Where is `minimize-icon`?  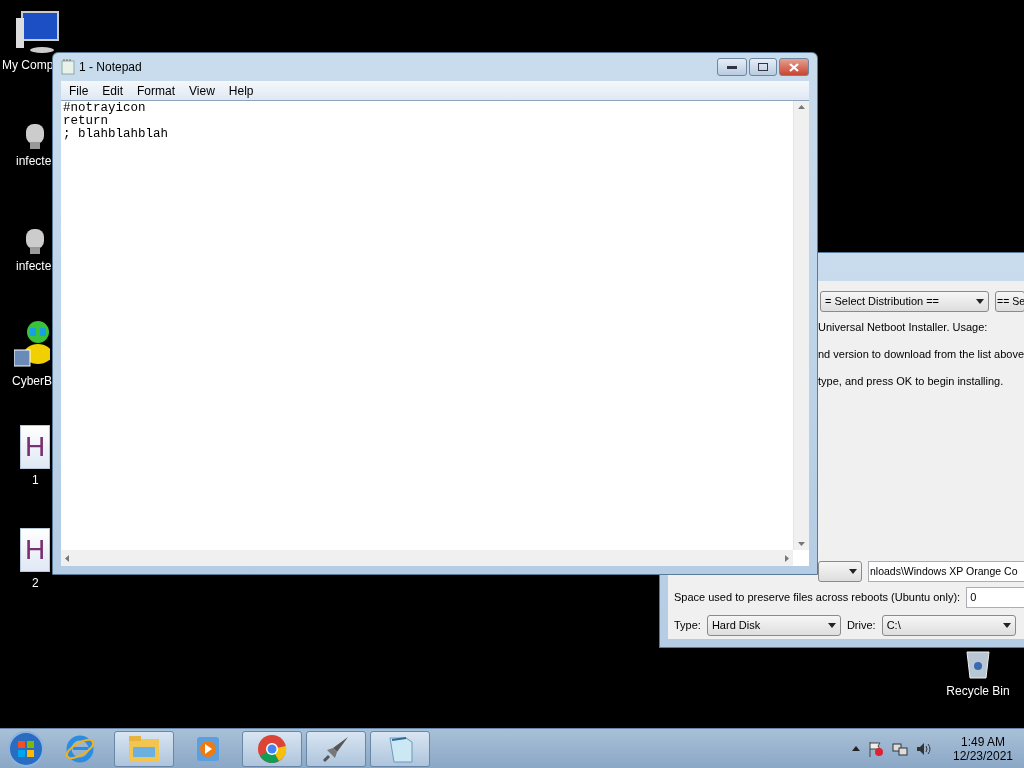
minimize-icon is located at coordinates (732, 67).